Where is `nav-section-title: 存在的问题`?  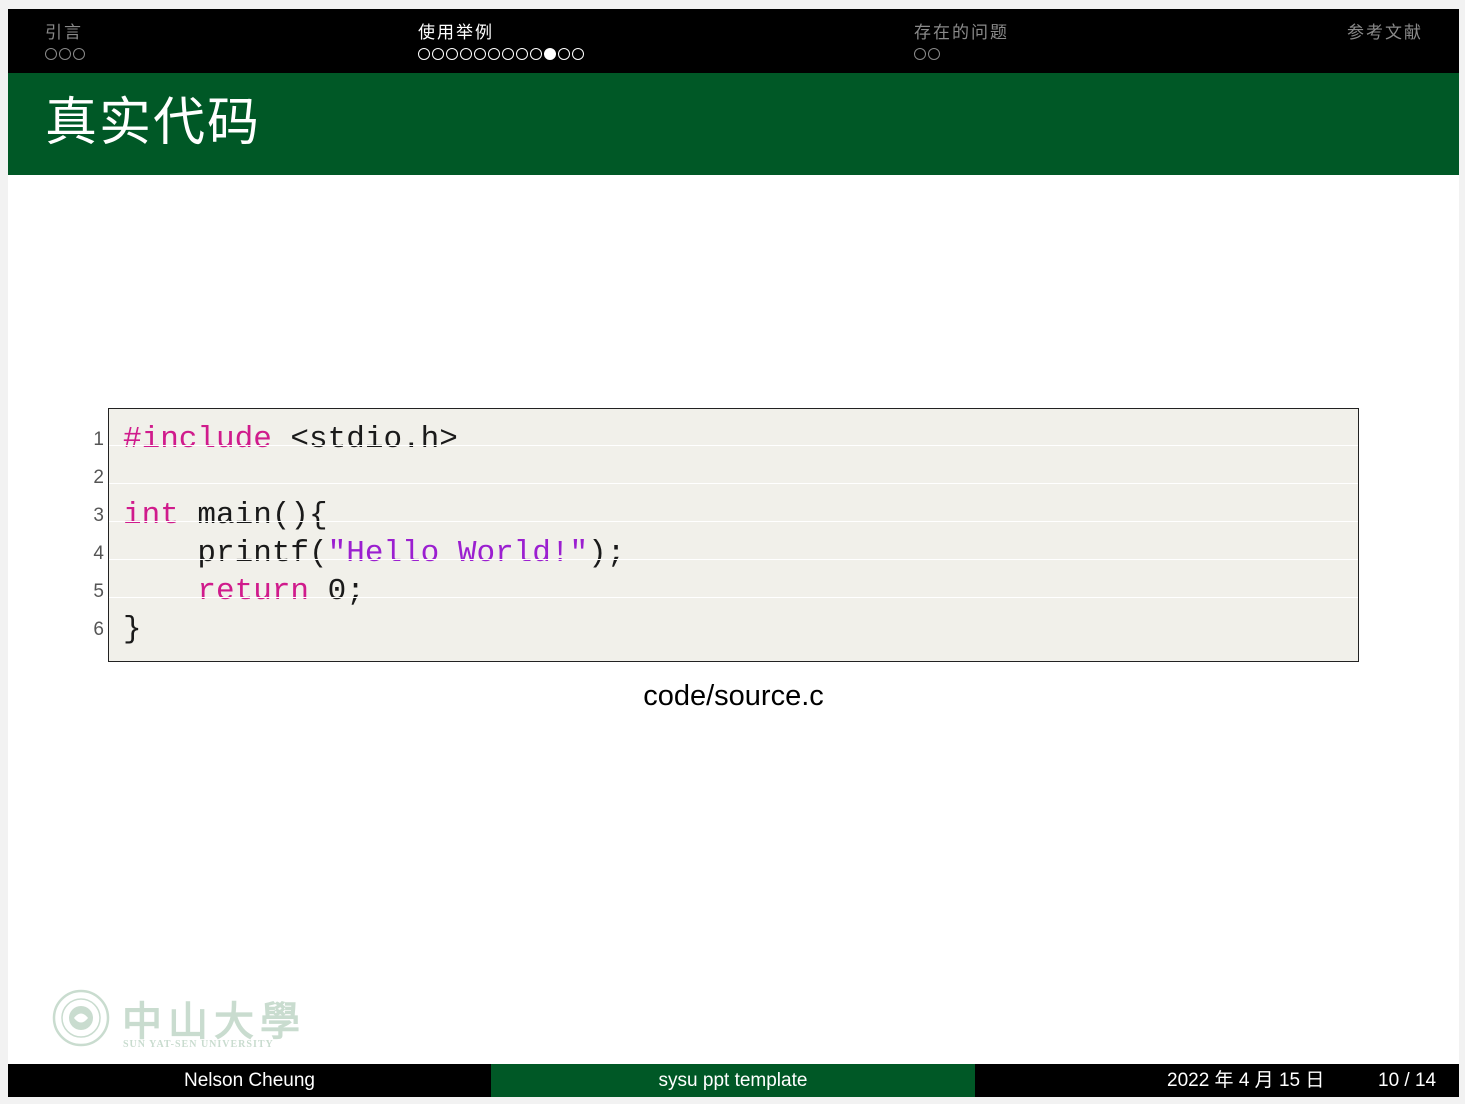
nav-section-title: 存在的问题 is located at coordinates (961, 33).